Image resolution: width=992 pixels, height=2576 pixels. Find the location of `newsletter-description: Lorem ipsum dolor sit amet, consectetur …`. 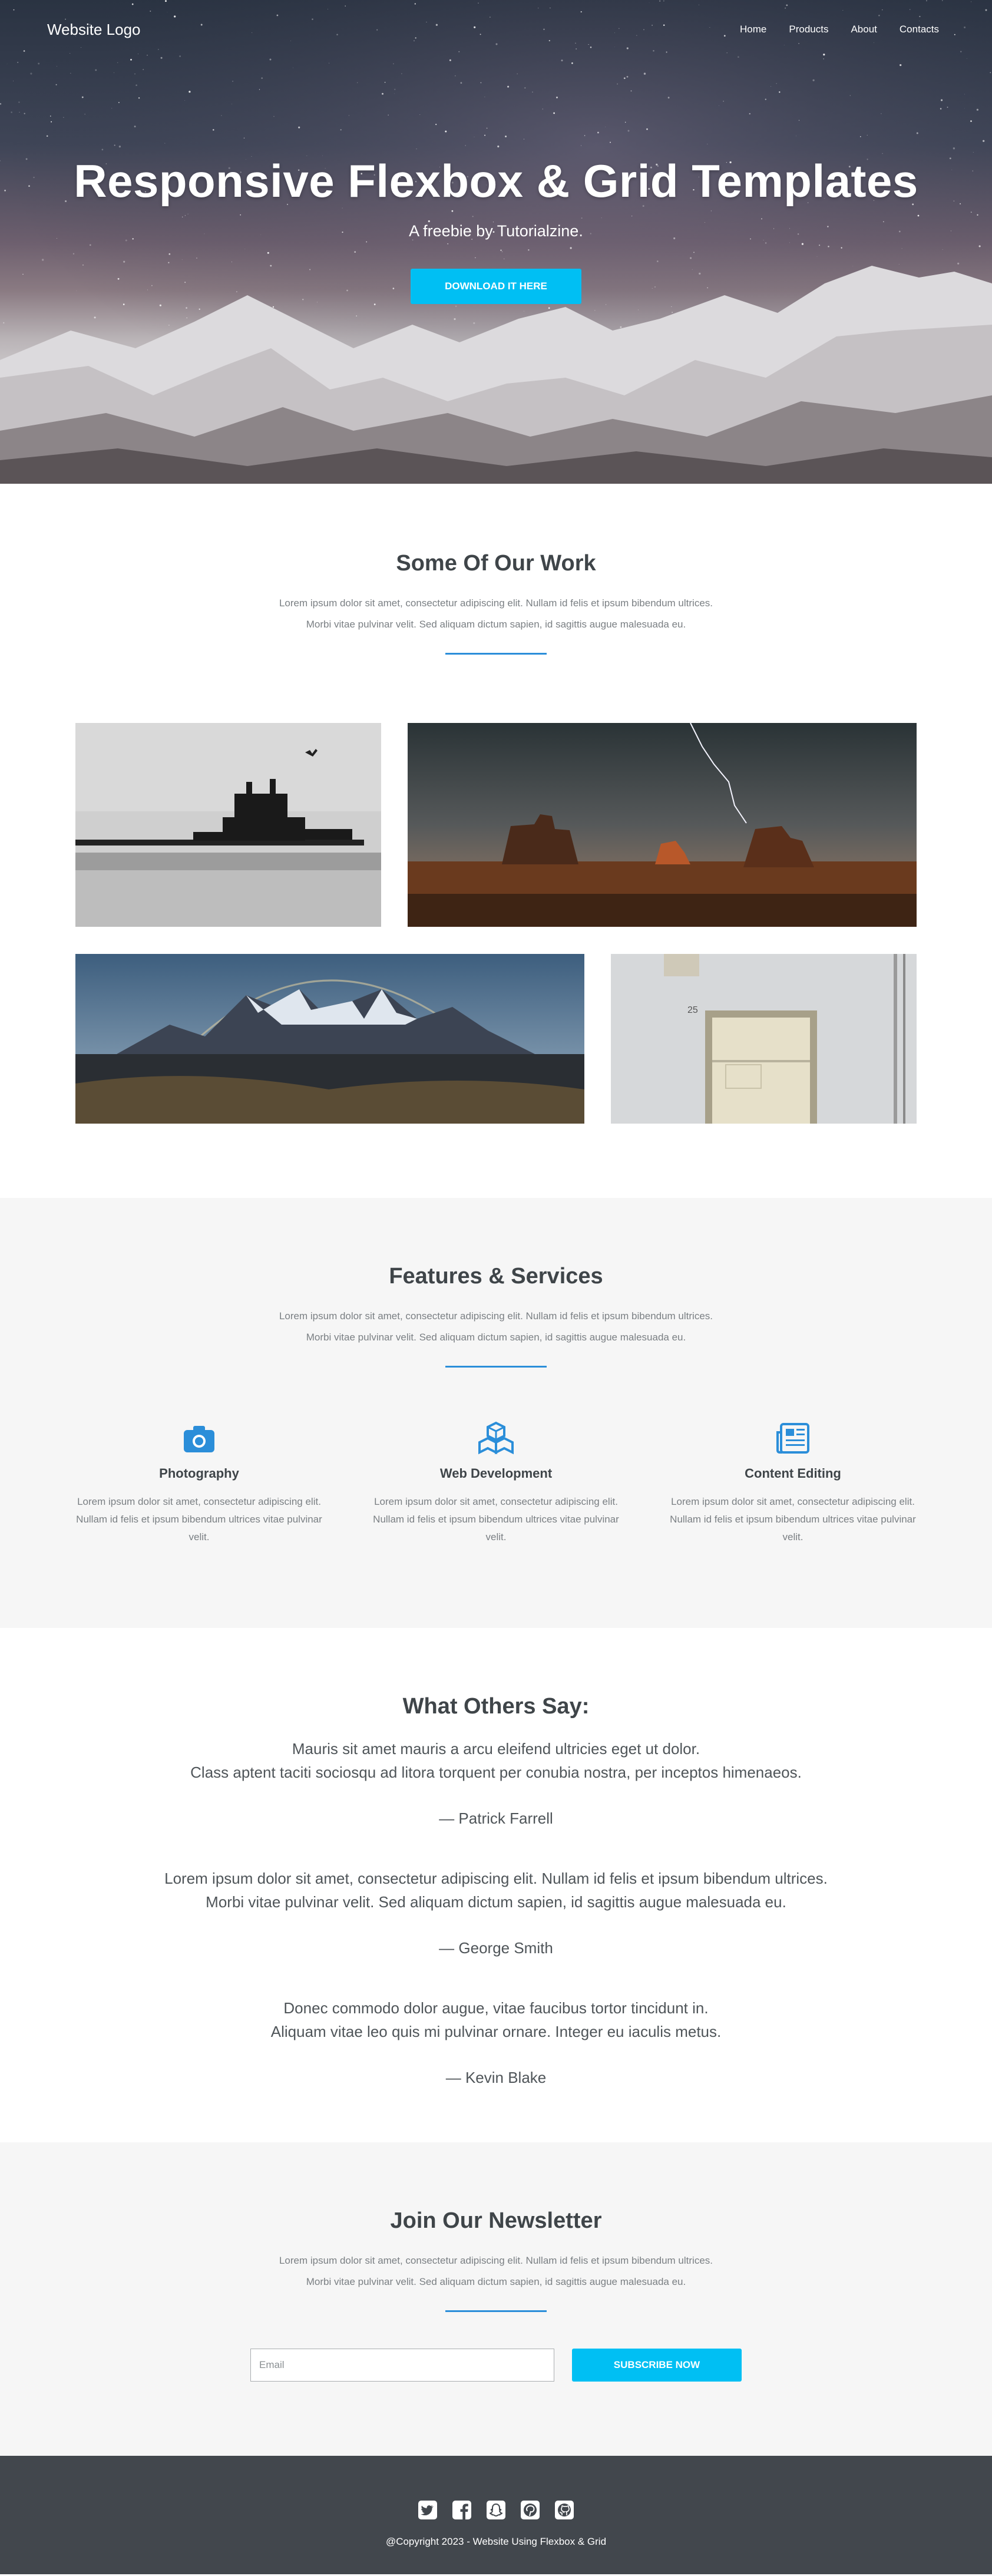

newsletter-description: Lorem ipsum dolor sit amet, consectetur … is located at coordinates (496, 2271).